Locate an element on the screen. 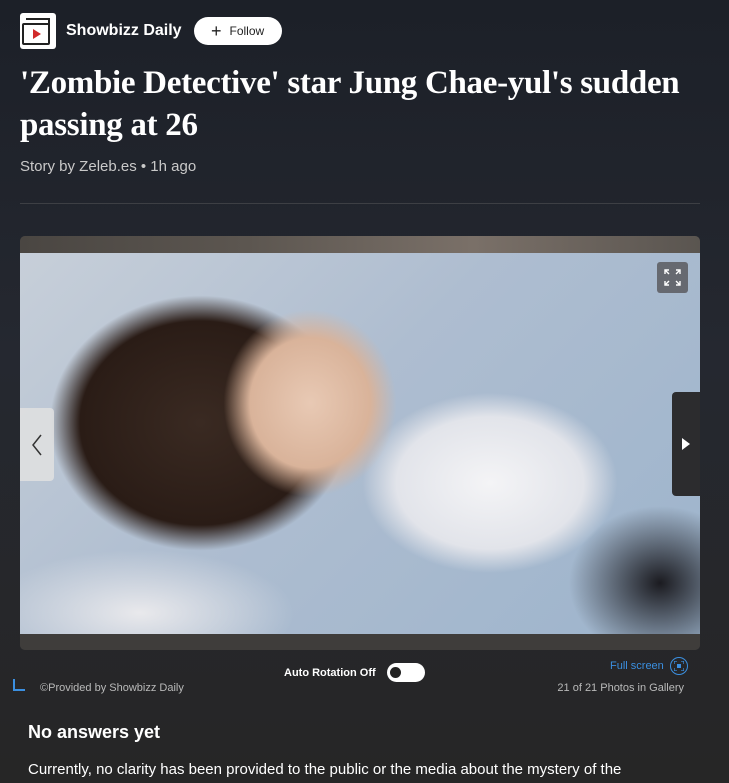  next-photo-button is located at coordinates (686, 444).